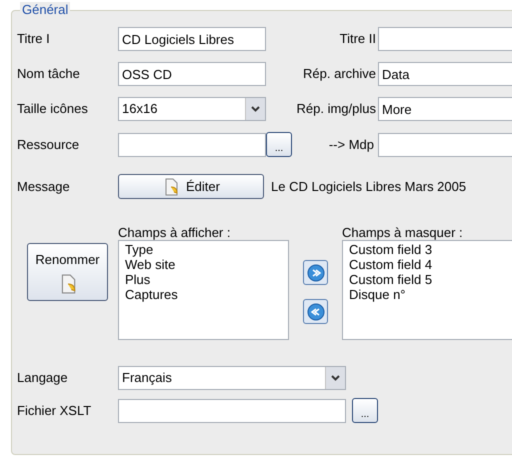 Image resolution: width=512 pixels, height=456 pixels. I want to click on list-item: Custom field 5, so click(427, 279).